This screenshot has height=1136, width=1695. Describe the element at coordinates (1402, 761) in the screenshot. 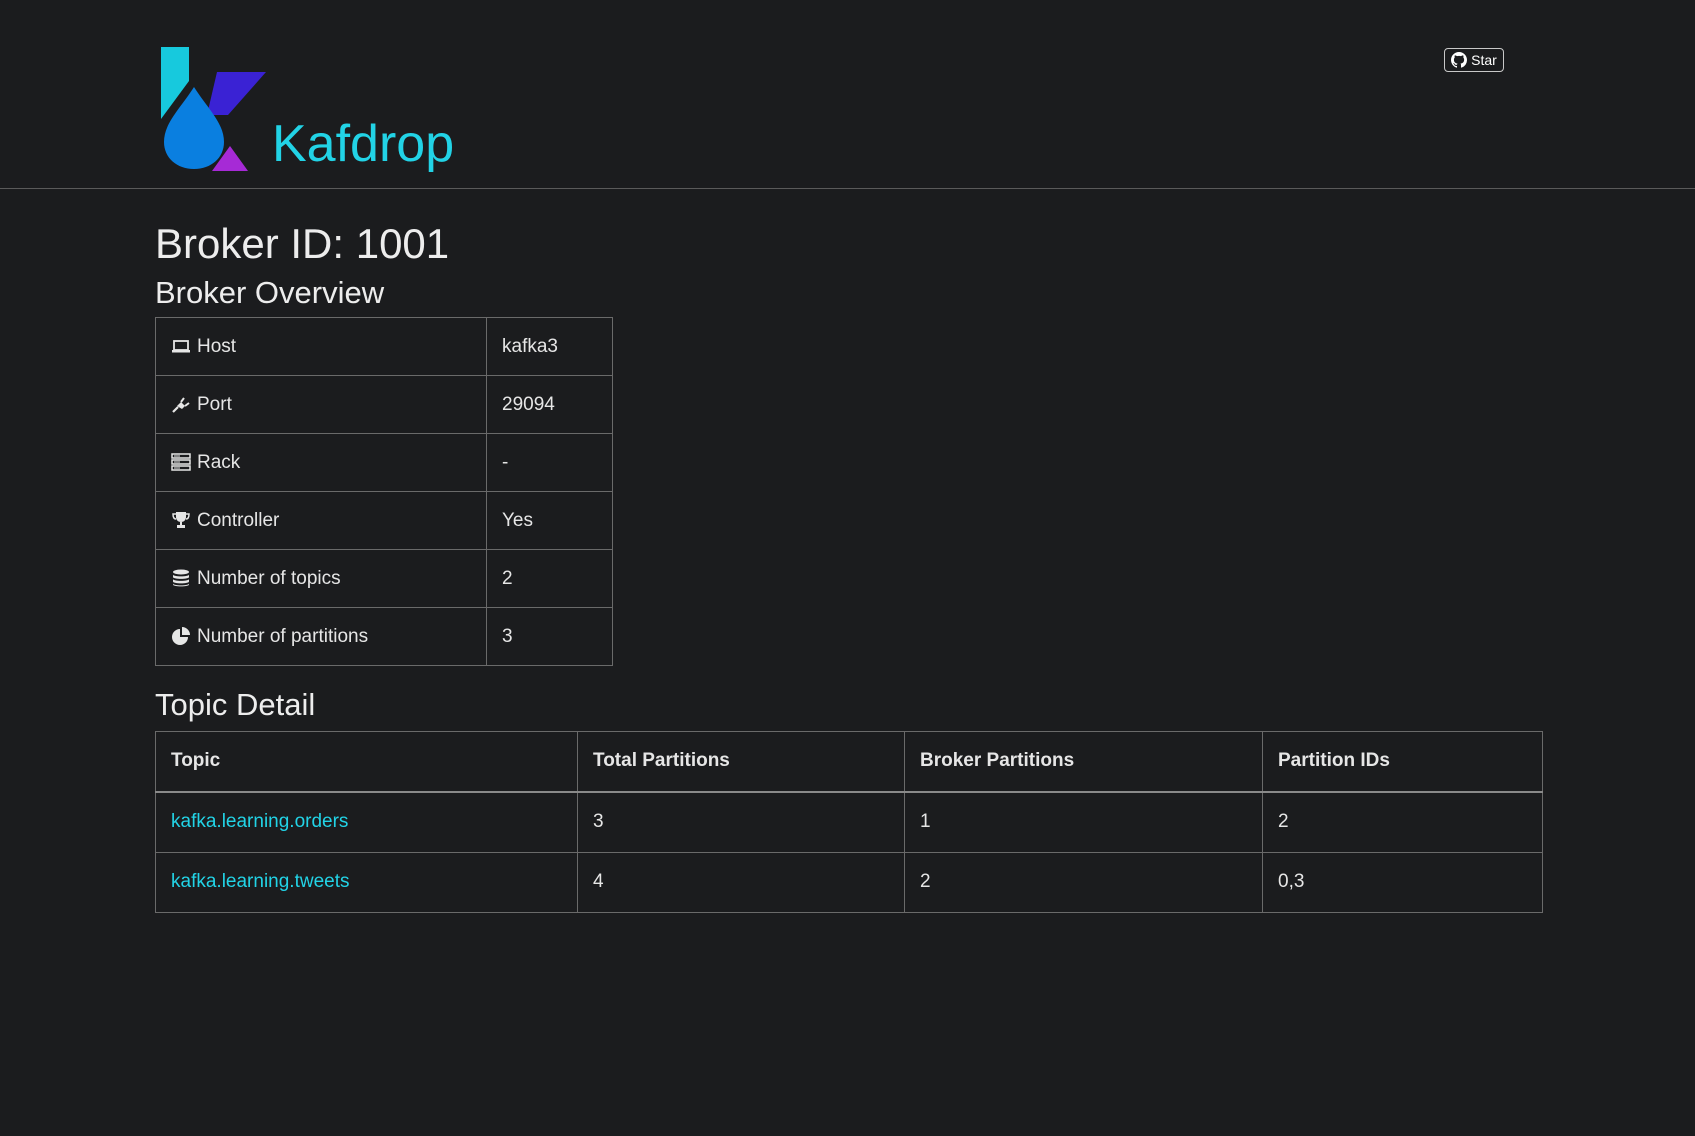

I see `column-header-partition-ids: Partition IDs` at that location.